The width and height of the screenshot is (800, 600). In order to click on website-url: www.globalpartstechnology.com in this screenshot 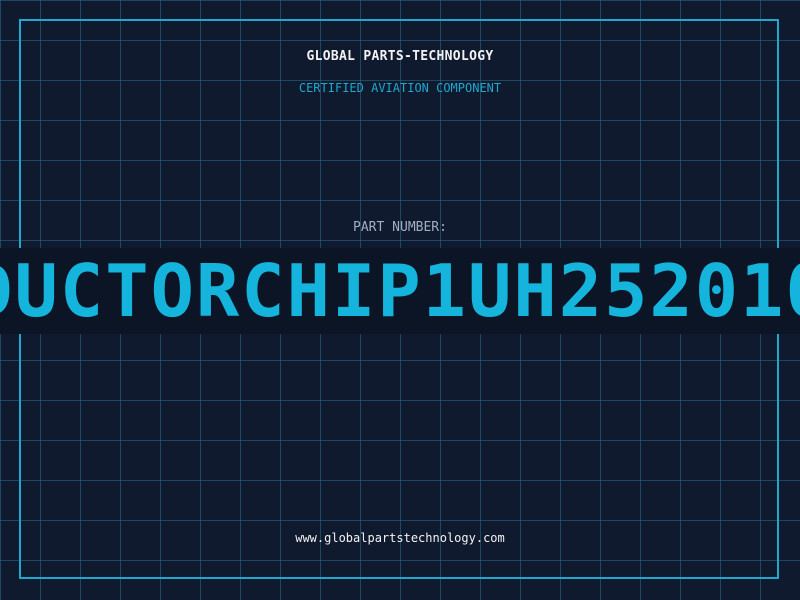, I will do `click(400, 538)`.